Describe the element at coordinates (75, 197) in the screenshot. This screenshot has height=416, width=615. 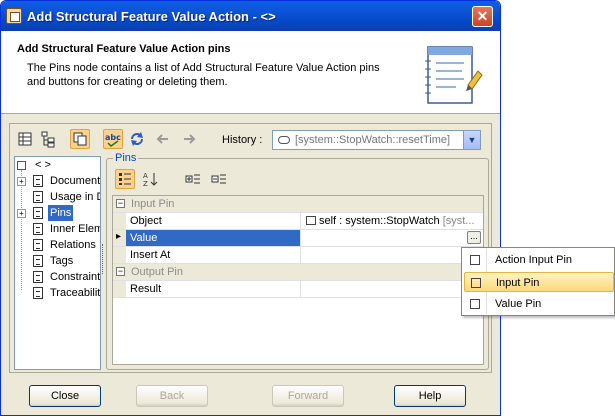
I see `tree-item-label: Usage in Diagrams` at that location.